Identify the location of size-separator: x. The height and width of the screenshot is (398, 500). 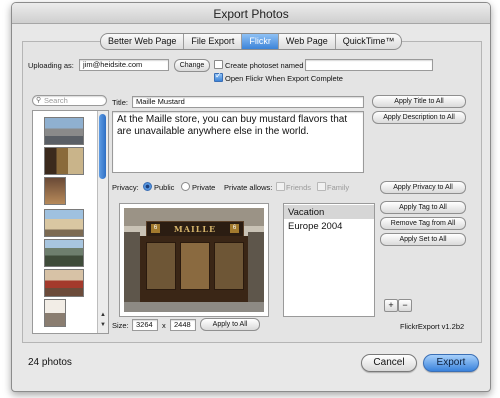
(164, 325).